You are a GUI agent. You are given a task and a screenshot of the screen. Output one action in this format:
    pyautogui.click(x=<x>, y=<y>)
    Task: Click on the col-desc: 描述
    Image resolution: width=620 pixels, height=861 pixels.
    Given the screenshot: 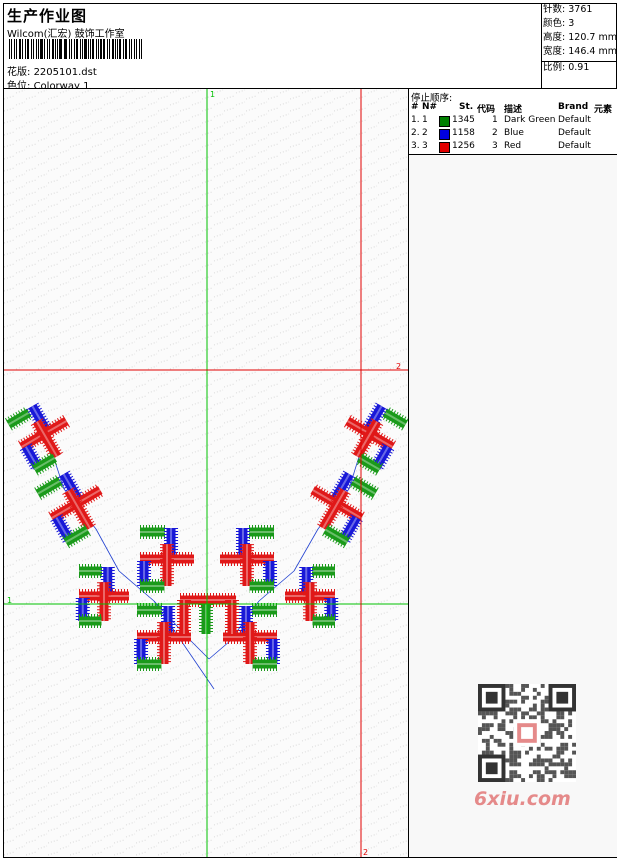 What is the action you would take?
    pyautogui.click(x=513, y=110)
    